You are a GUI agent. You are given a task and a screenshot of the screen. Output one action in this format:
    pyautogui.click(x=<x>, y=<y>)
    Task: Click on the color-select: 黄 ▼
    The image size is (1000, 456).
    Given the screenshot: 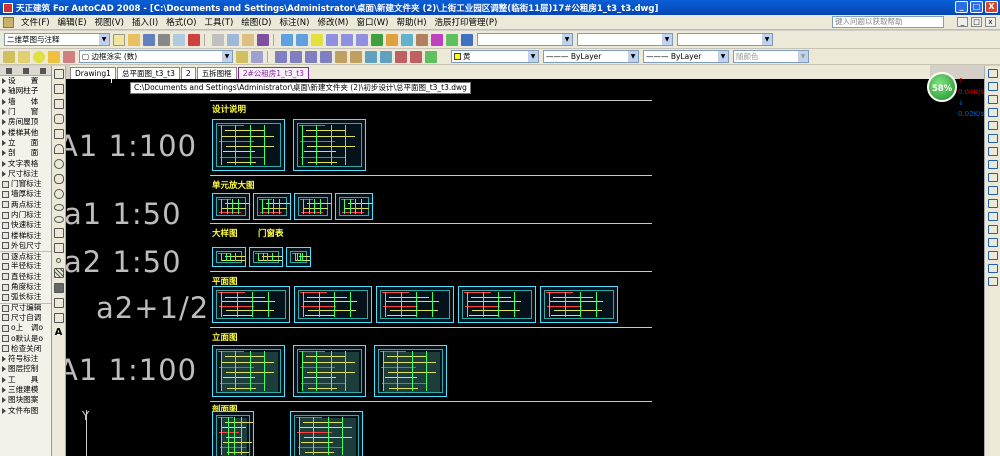 What is the action you would take?
    pyautogui.click(x=495, y=56)
    